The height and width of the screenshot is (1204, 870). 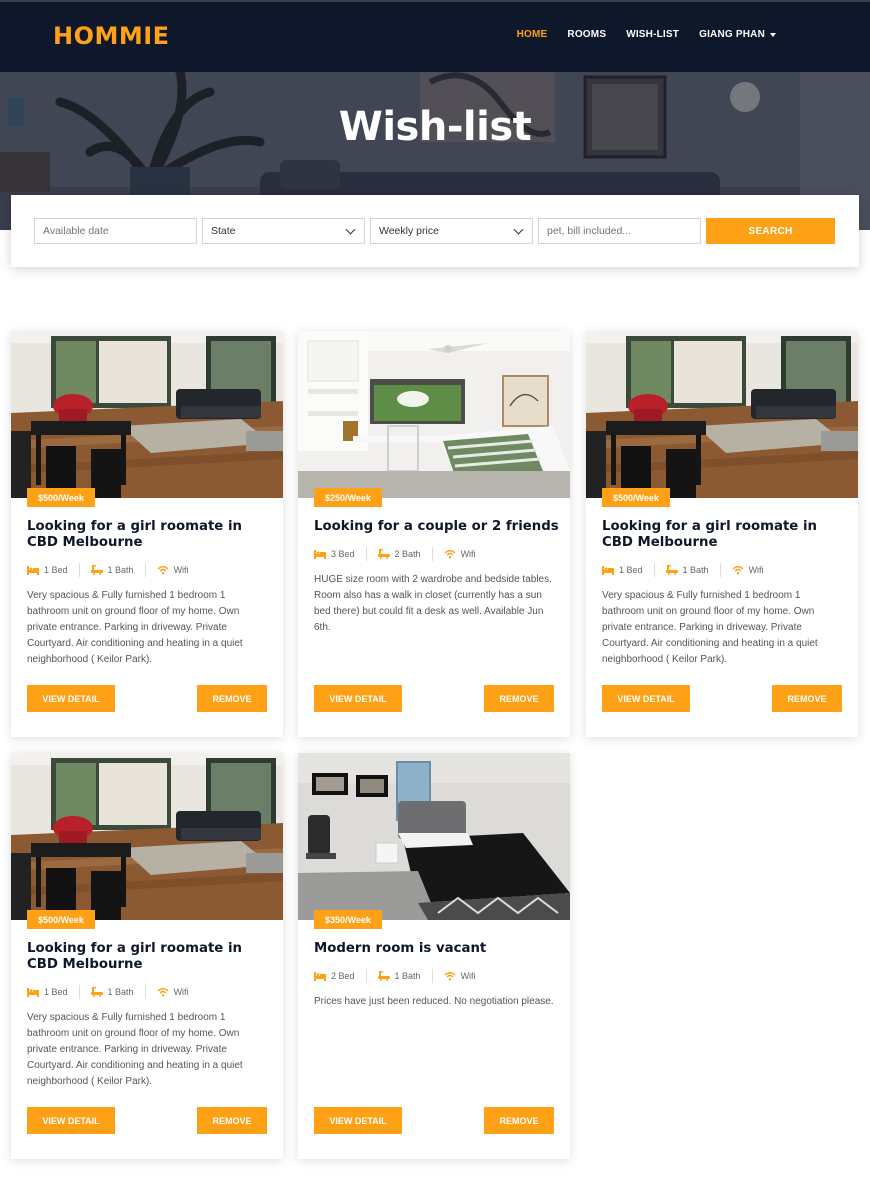 What do you see at coordinates (283, 231) in the screenshot?
I see `state-select: State` at bounding box center [283, 231].